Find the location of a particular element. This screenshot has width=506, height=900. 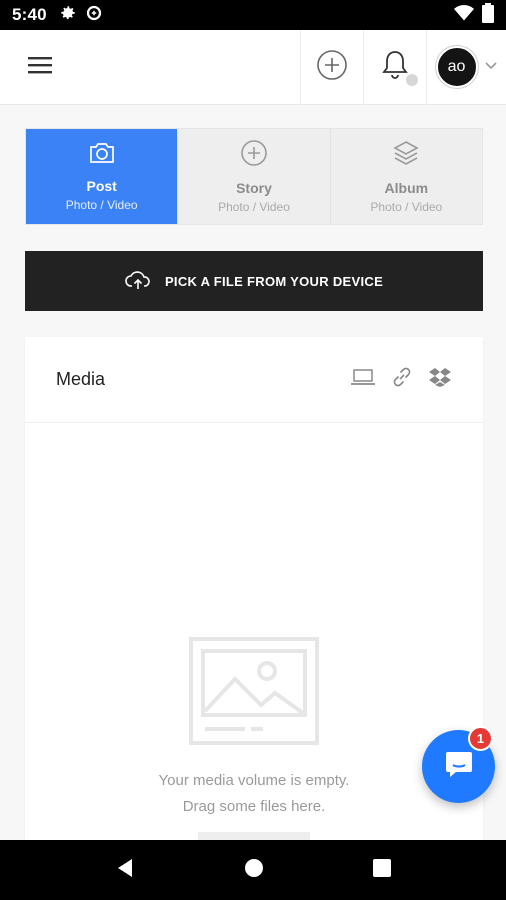

camera-icon is located at coordinates (102, 155).